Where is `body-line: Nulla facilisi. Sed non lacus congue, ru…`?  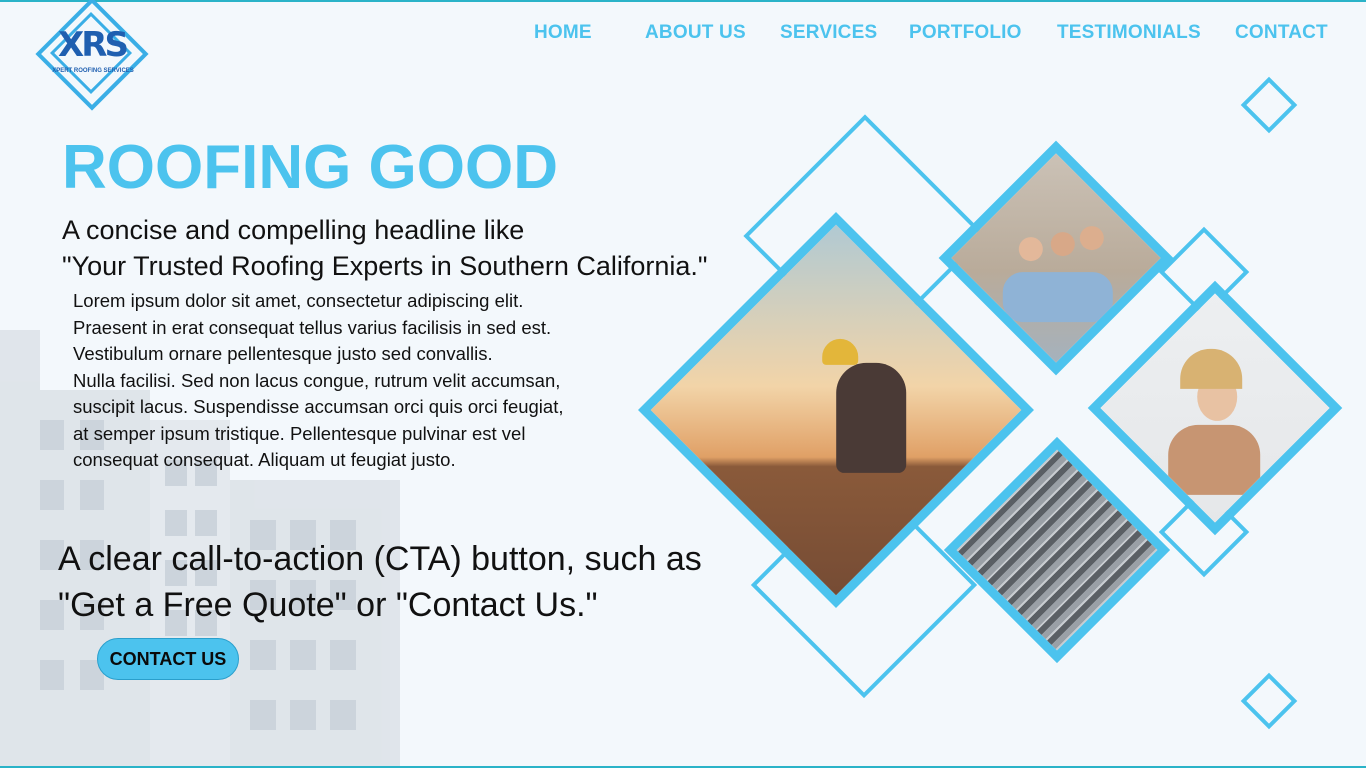
body-line: Nulla facilisi. Sed non lacus congue, ru… is located at coordinates (317, 380).